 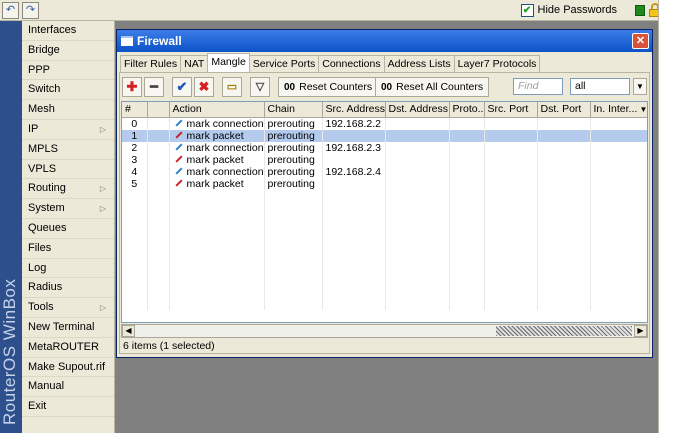 What do you see at coordinates (30, 10) in the screenshot?
I see `redo-icon: ↷` at bounding box center [30, 10].